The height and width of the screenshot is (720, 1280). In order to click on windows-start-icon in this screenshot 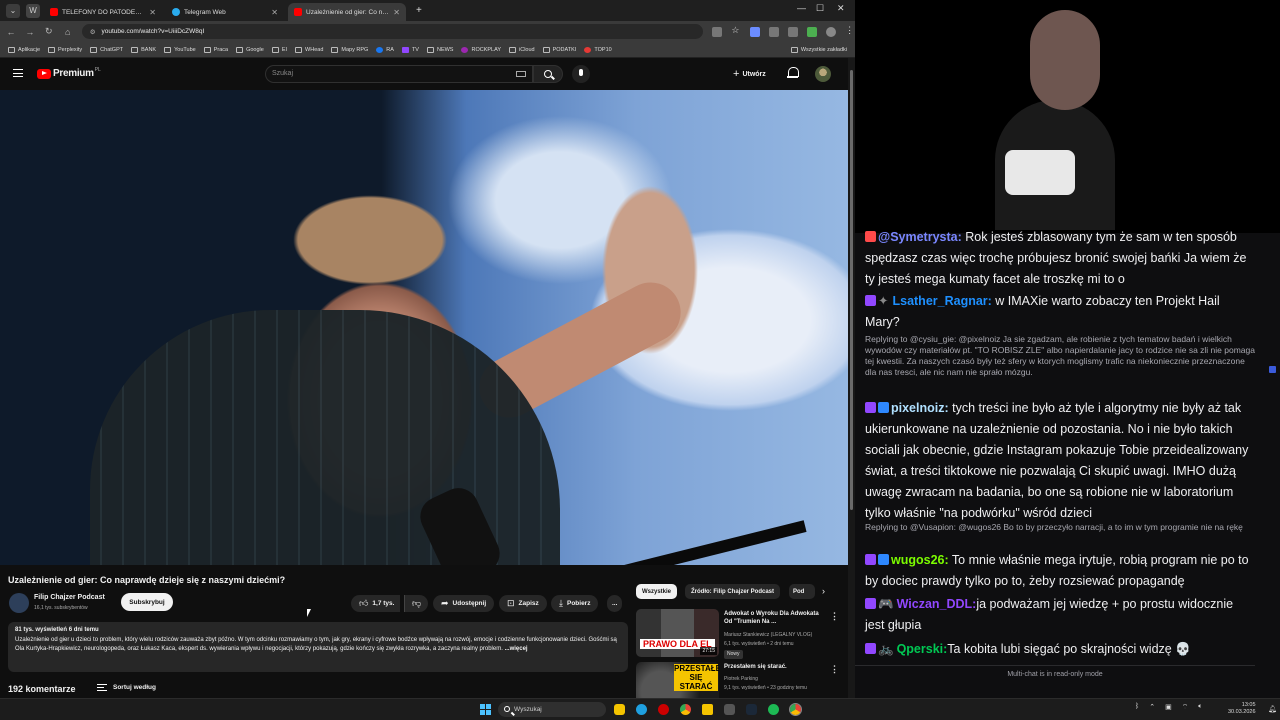, I will do `click(485, 709)`.